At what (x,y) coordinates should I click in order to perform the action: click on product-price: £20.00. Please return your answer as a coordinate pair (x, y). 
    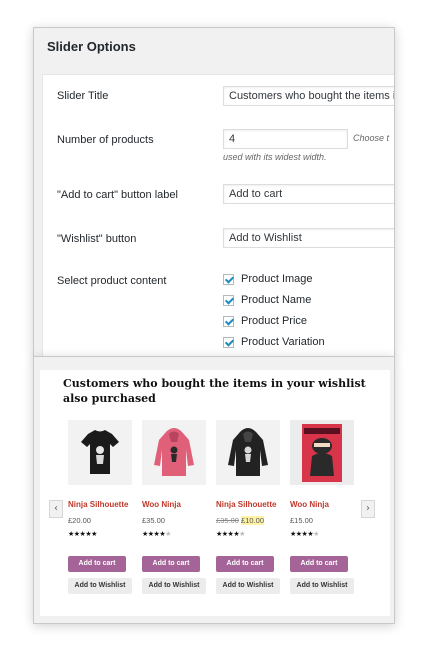
    Looking at the image, I should click on (79, 520).